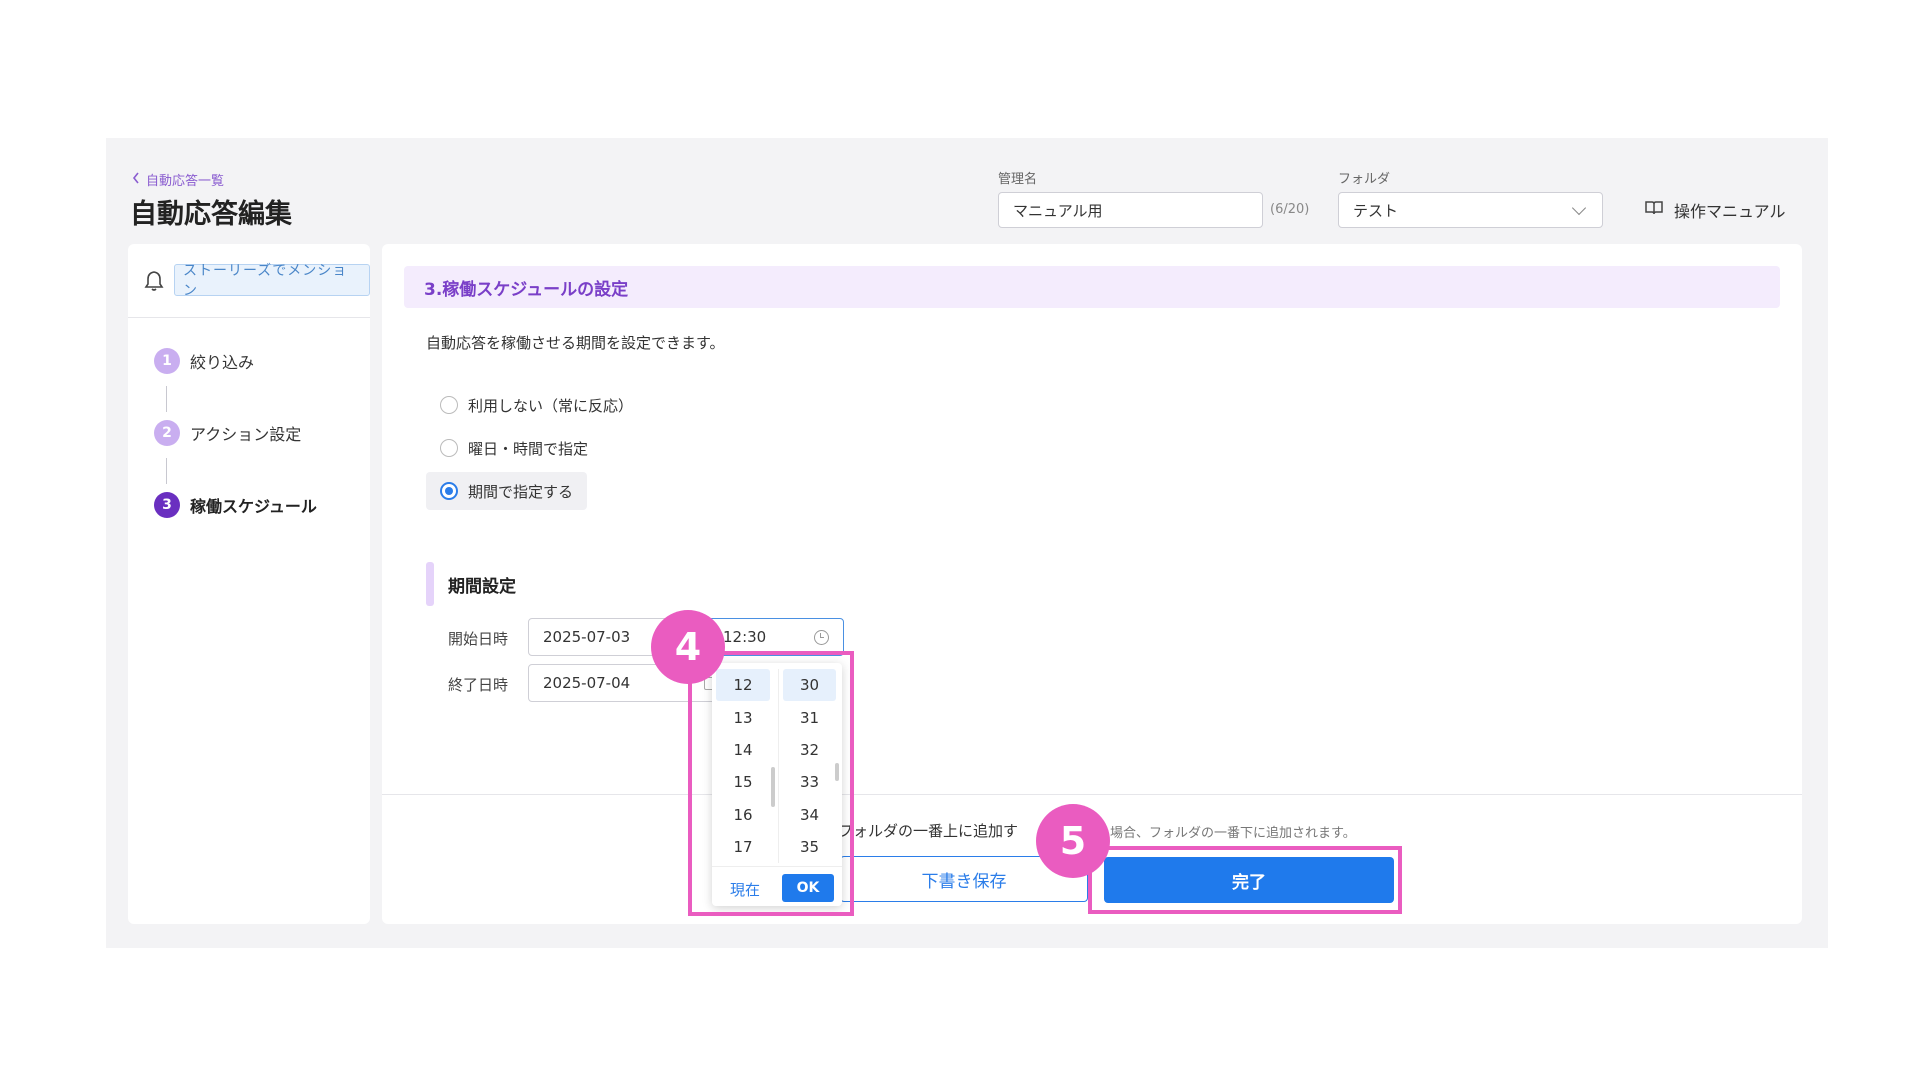  Describe the element at coordinates (185, 181) in the screenshot. I see `back-link-label: 自動応答一覧` at that location.